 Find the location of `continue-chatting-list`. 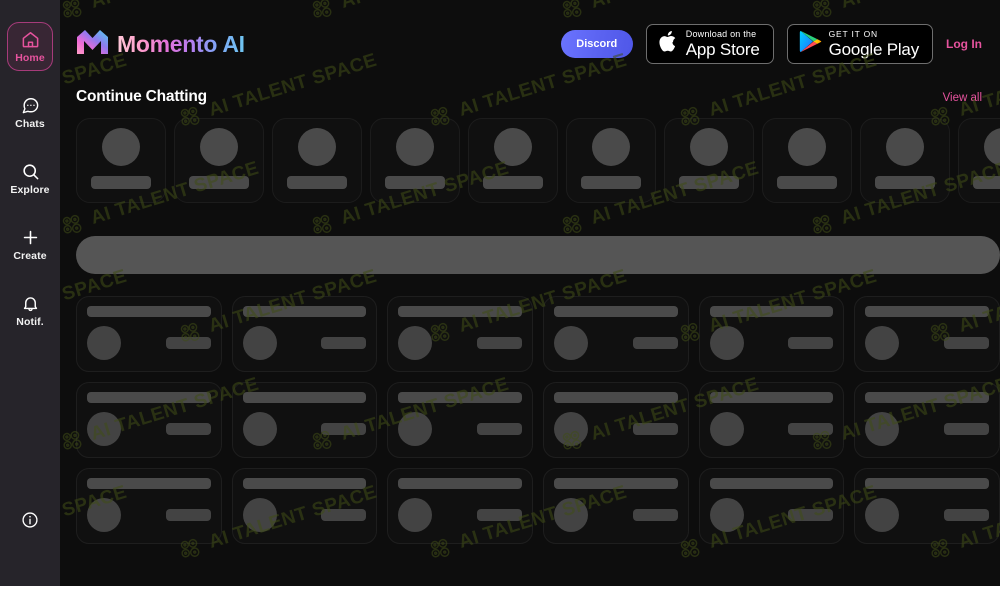

continue-chatting-list is located at coordinates (530, 160).